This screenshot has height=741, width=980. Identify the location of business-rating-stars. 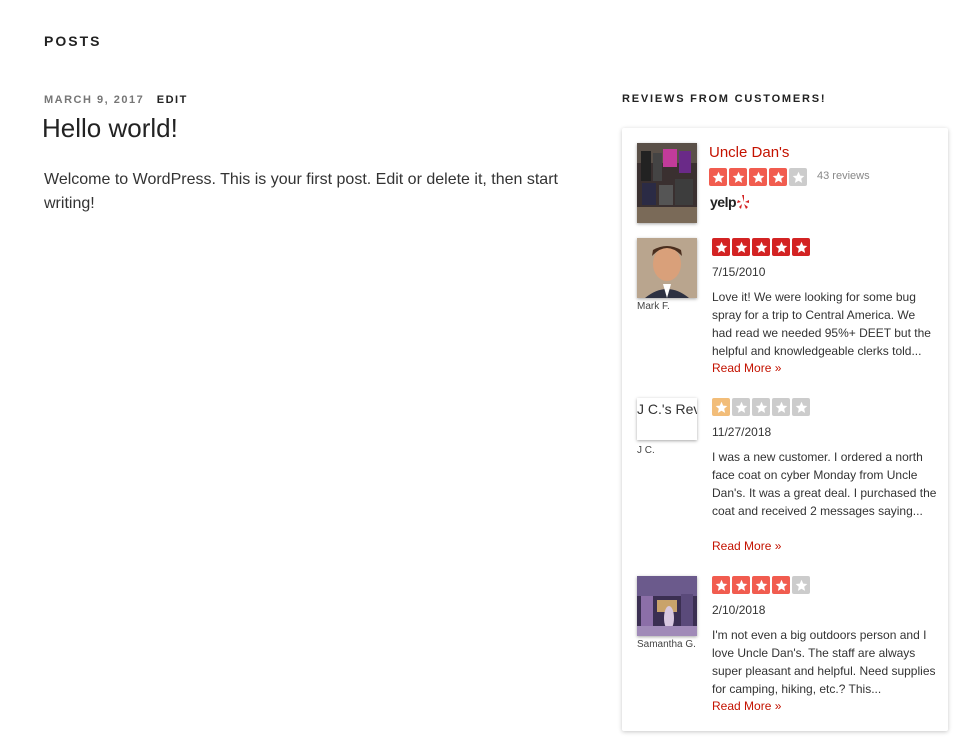
(758, 177).